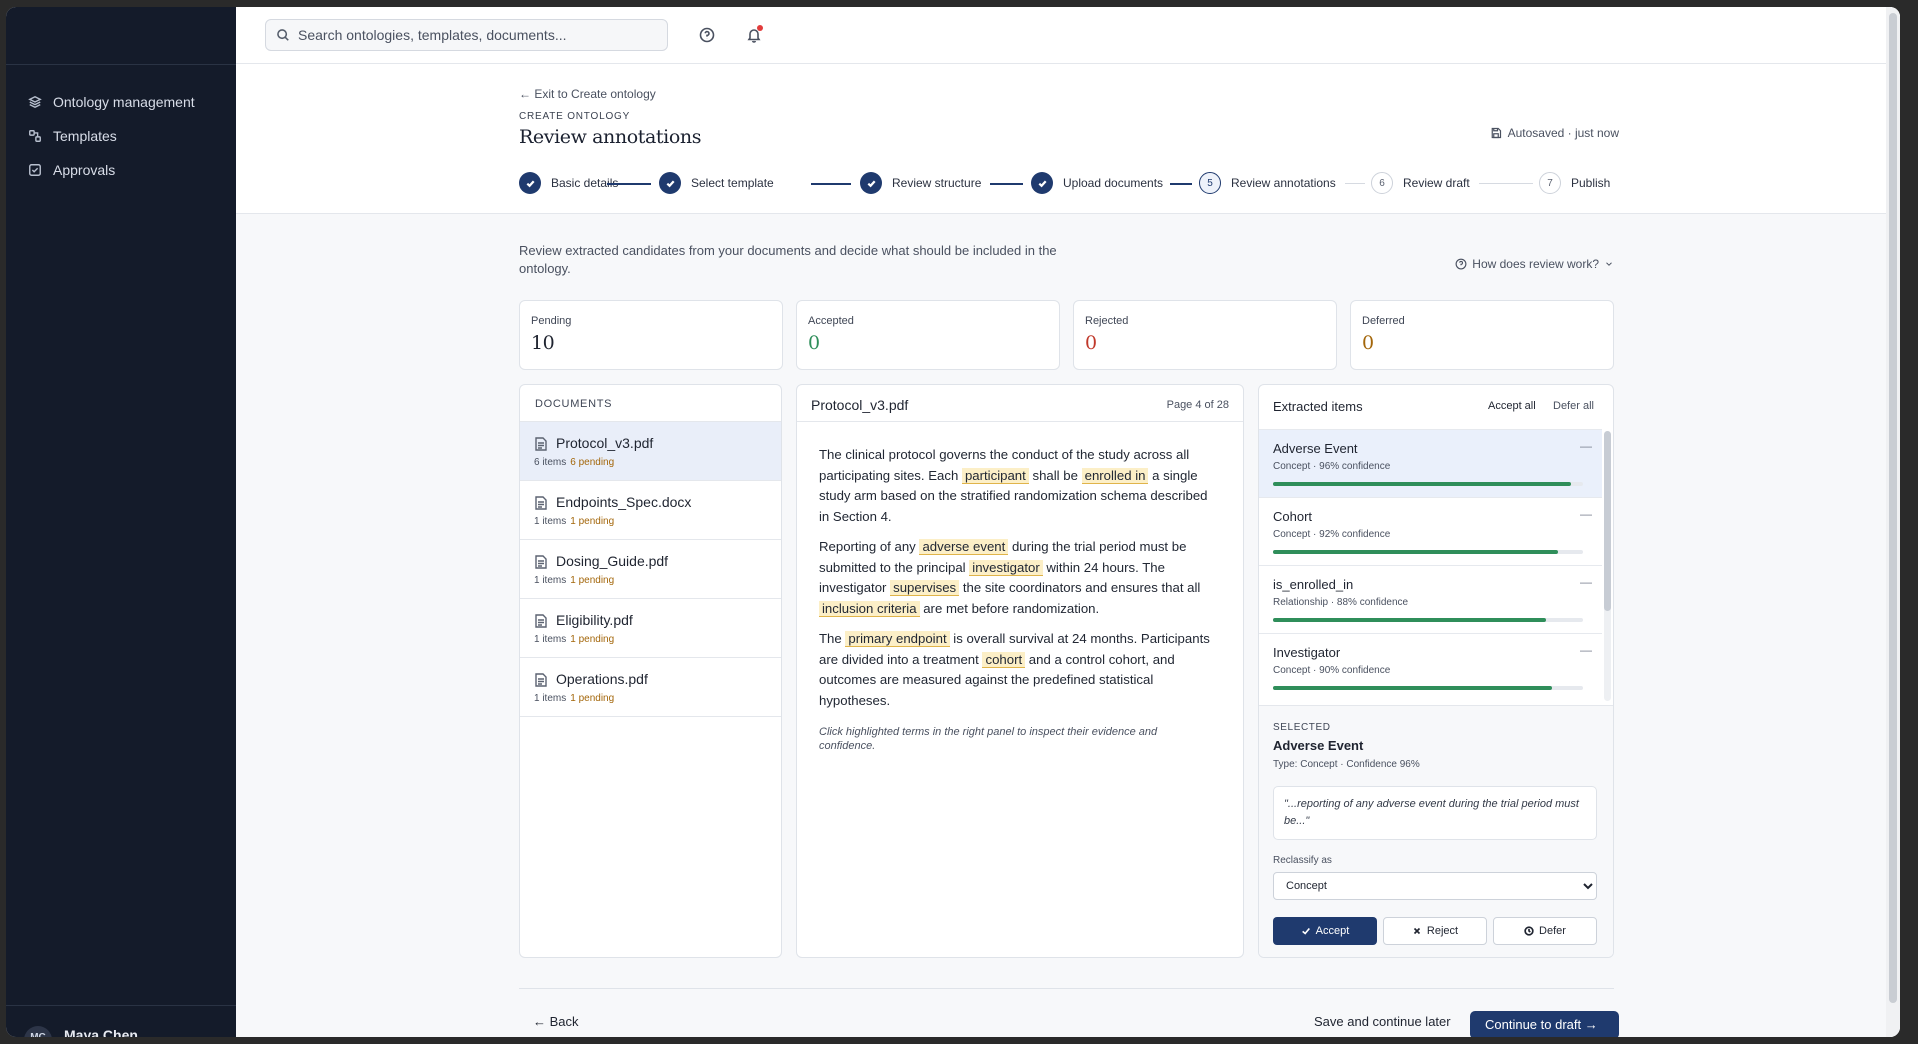  I want to click on user-menu: MC Maya Chen, so click(121, 1021).